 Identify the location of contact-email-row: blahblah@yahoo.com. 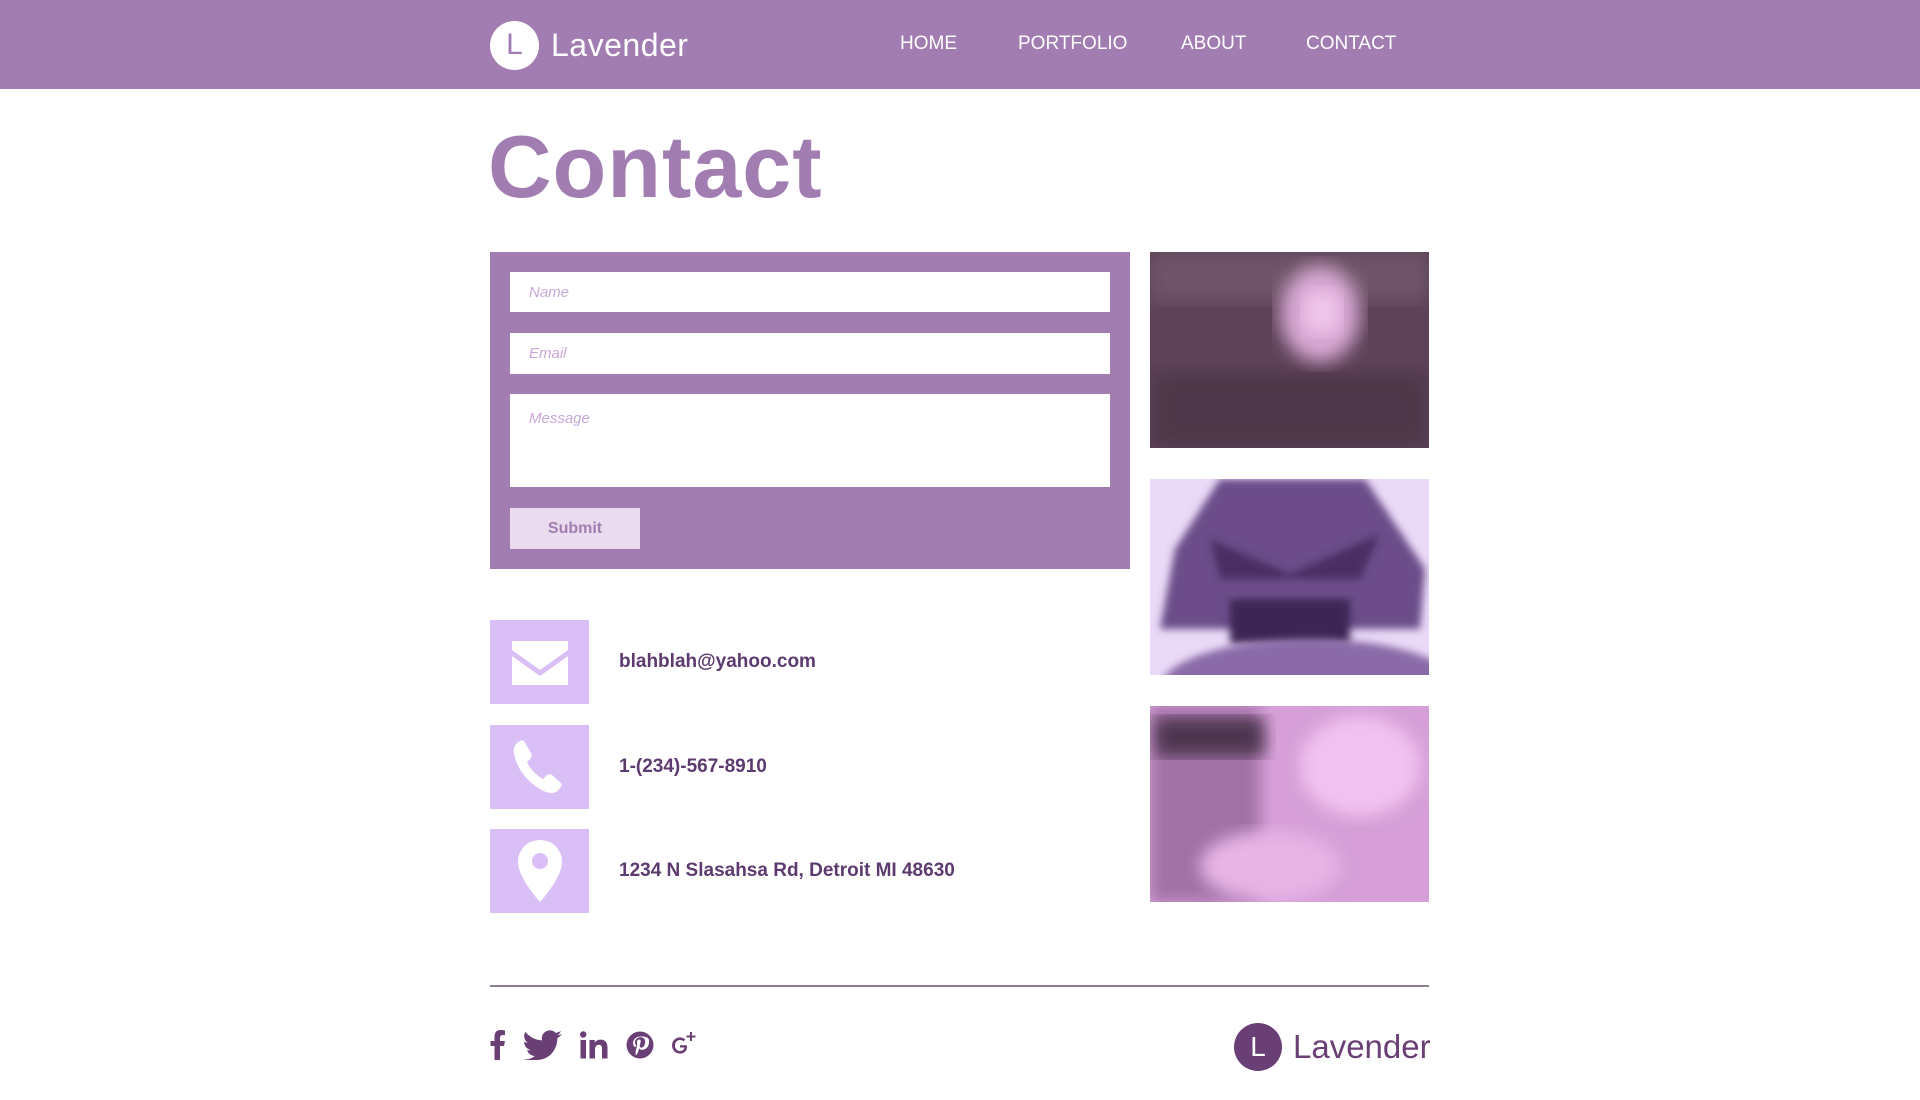
(653, 662).